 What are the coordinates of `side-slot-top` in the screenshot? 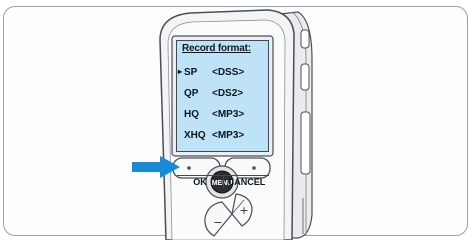 It's located at (305, 39).